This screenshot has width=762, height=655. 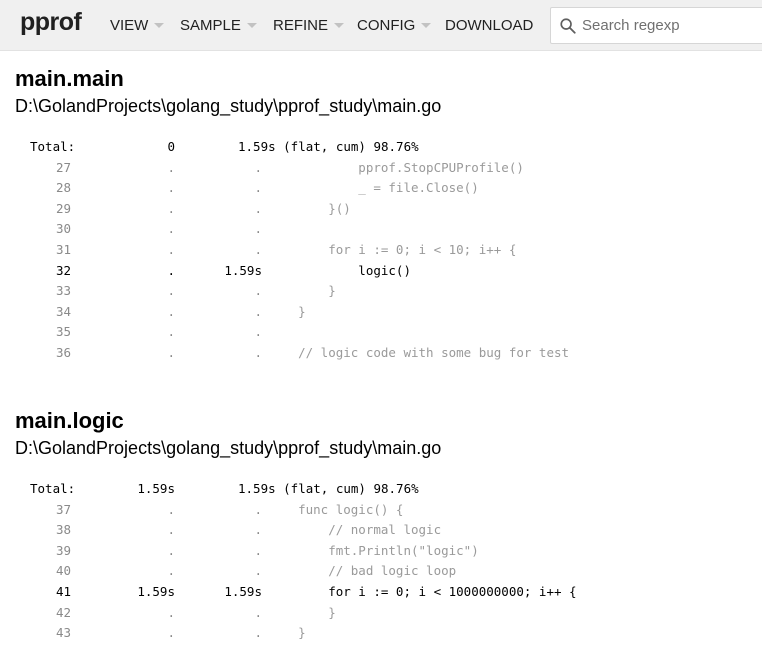 I want to click on menu-sample-label: SAMPLE, so click(x=210, y=25).